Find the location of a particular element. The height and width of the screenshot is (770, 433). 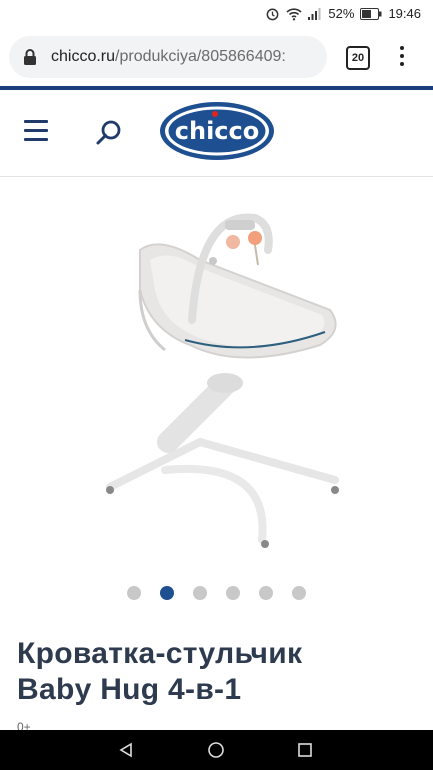

home-icon is located at coordinates (216, 750).